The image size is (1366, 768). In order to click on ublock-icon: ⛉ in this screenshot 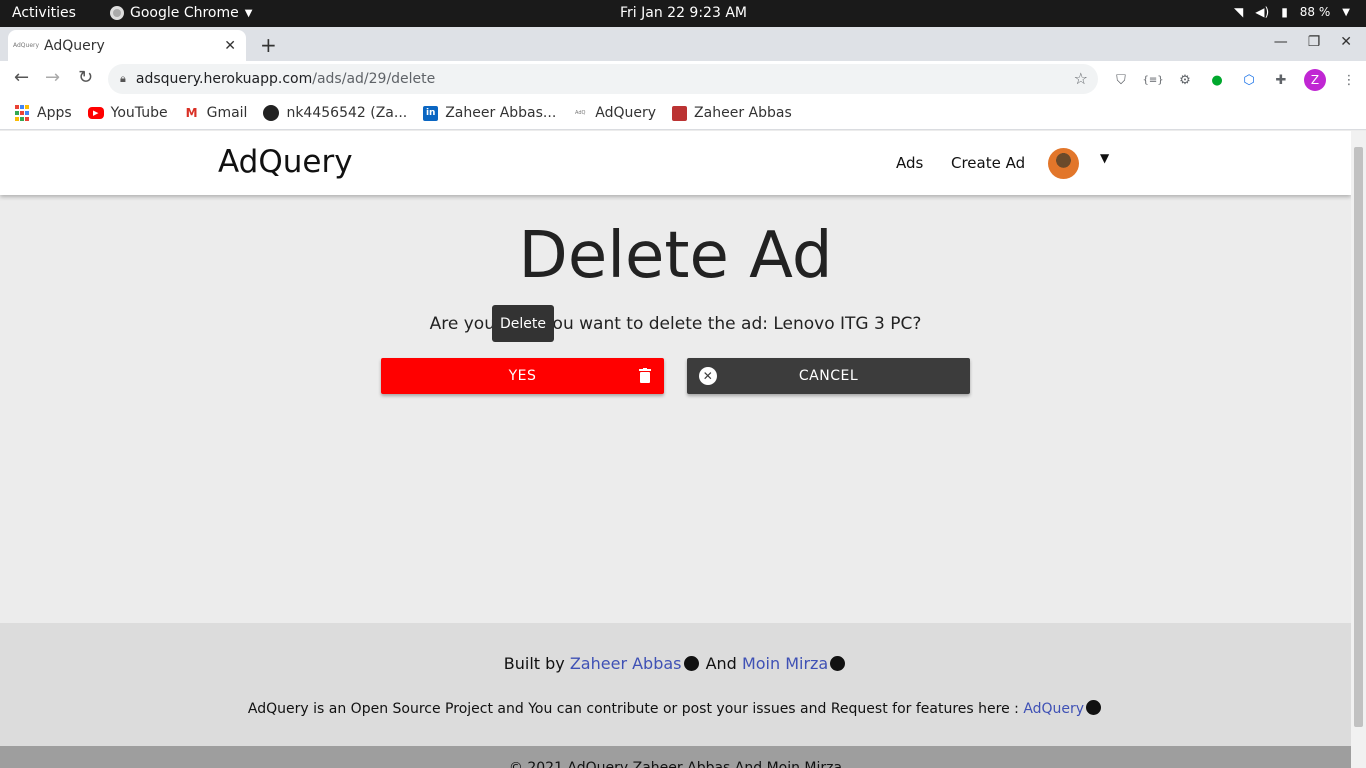, I will do `click(1121, 80)`.